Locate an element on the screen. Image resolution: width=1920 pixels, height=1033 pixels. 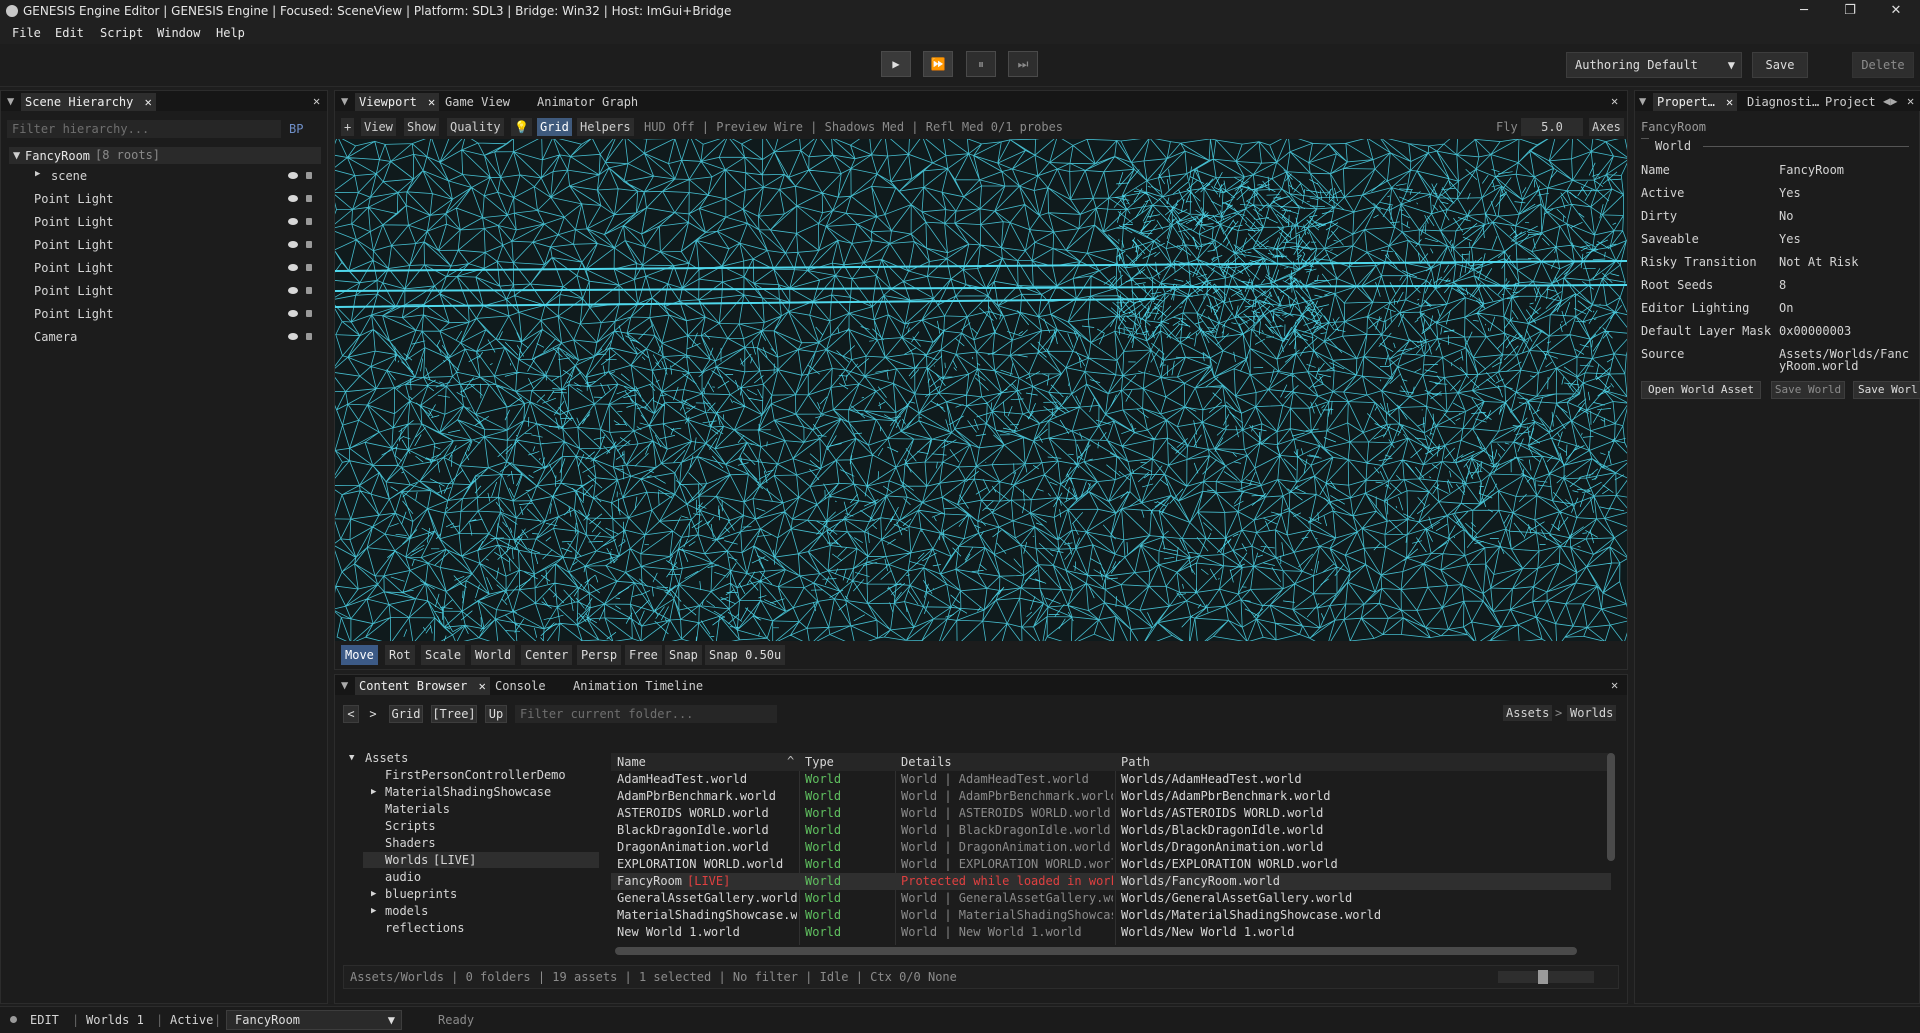
minimize-button: ─ is located at coordinates (1804, 11).